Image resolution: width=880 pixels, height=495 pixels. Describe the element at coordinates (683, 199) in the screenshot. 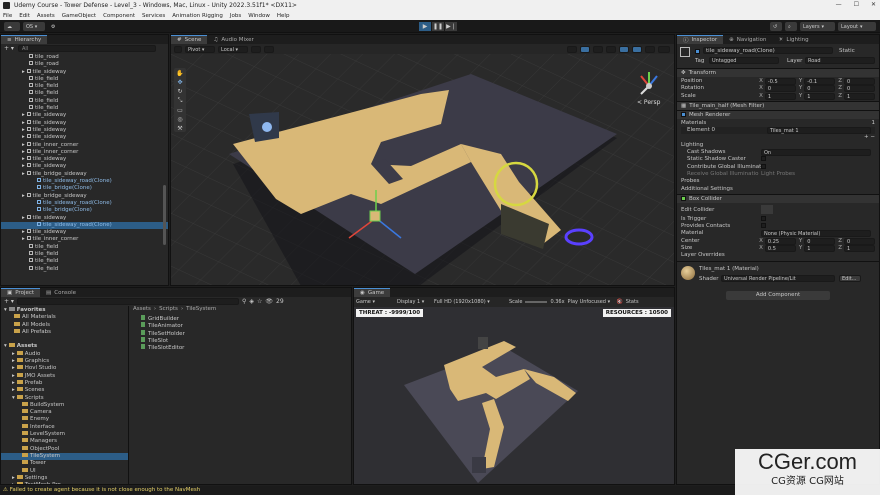

I see `box-collider-checkbox` at that location.